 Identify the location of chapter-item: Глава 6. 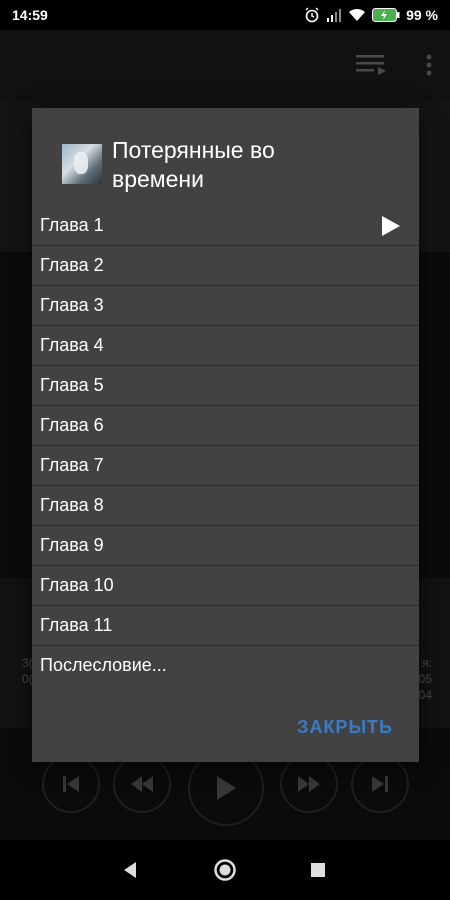
(225, 425).